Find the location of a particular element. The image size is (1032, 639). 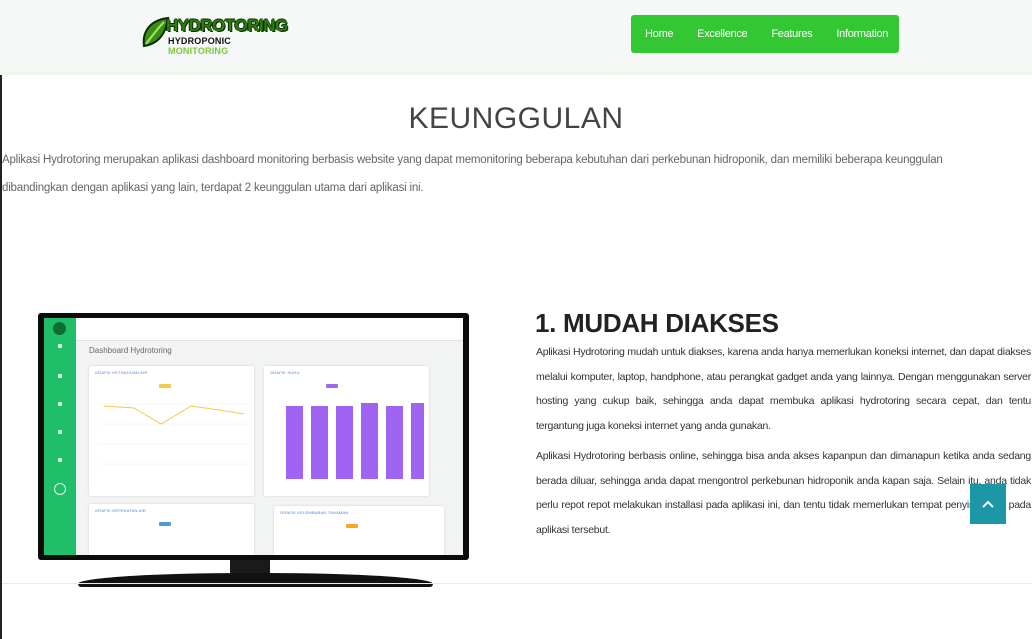

mockup-chart-card: GRAFIK KELEMBABAN TANAMAN is located at coordinates (359, 530).